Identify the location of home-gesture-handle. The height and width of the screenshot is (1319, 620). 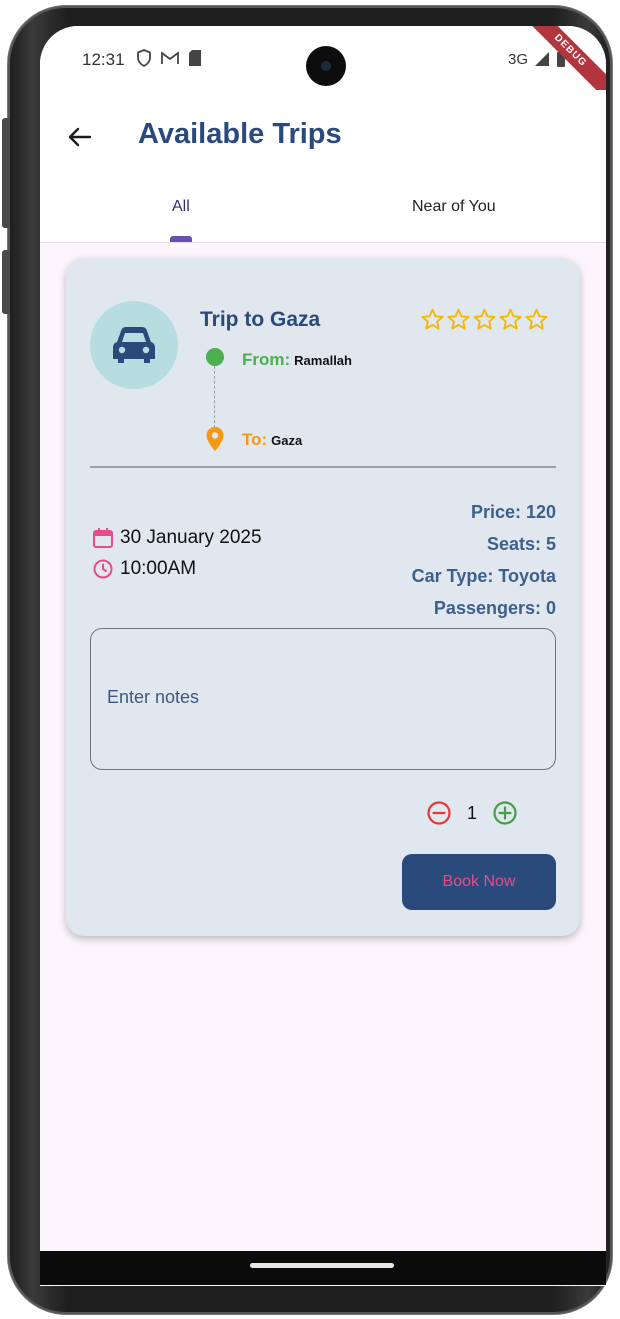
(322, 1265).